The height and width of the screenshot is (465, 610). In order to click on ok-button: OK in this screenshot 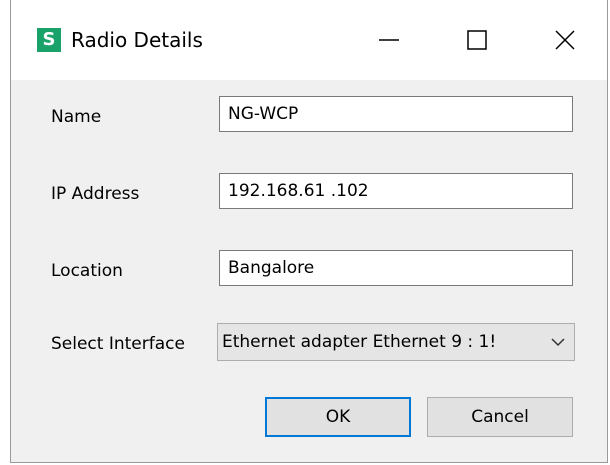, I will do `click(338, 417)`.